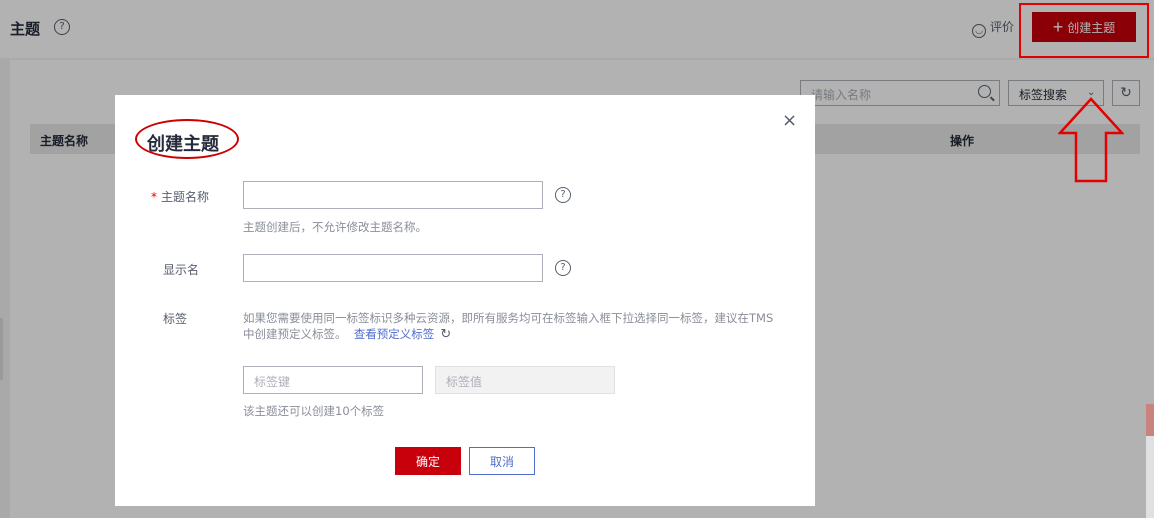 The image size is (1154, 518). I want to click on display-name-input, so click(393, 268).